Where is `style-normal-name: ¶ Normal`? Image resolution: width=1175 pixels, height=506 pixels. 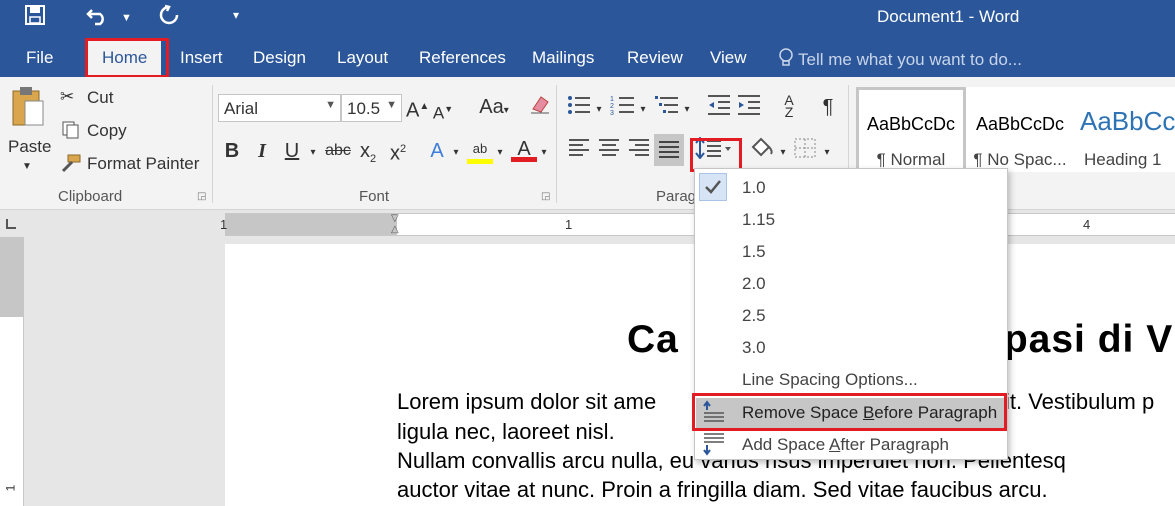
style-normal-name: ¶ Normal is located at coordinates (911, 159).